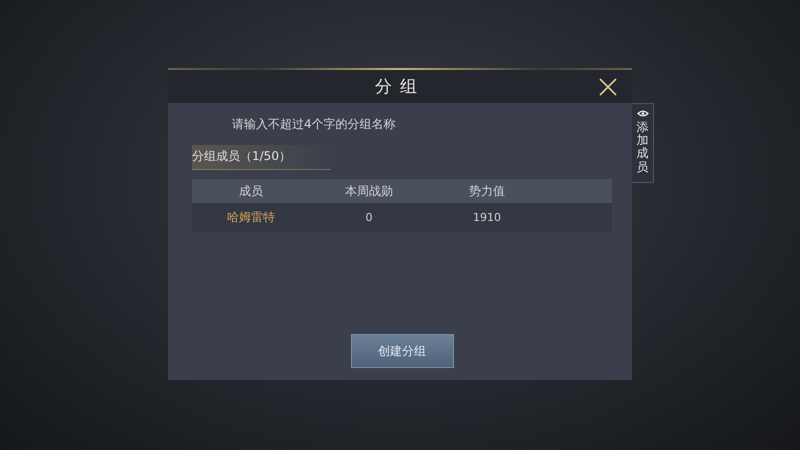  What do you see at coordinates (251, 217) in the screenshot?
I see `table-cell-text: 哈姆雷特` at bounding box center [251, 217].